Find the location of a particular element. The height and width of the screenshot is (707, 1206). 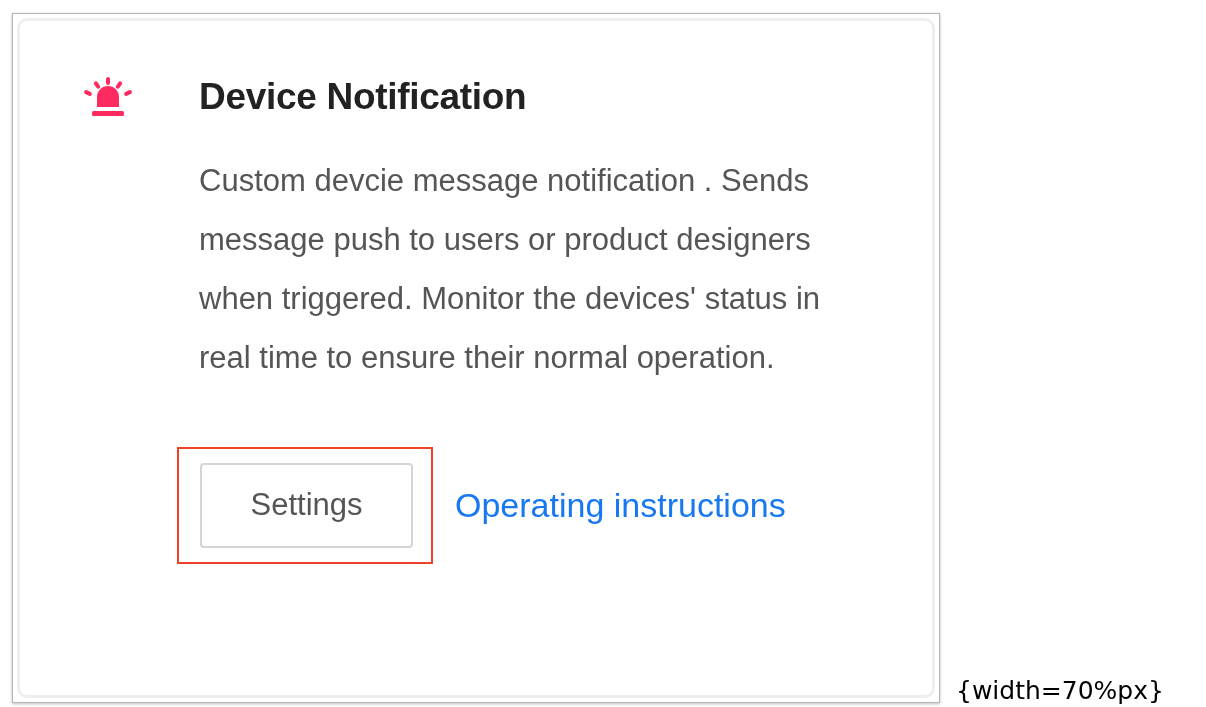

caption-text: {width=70%px} is located at coordinates (1060, 690).